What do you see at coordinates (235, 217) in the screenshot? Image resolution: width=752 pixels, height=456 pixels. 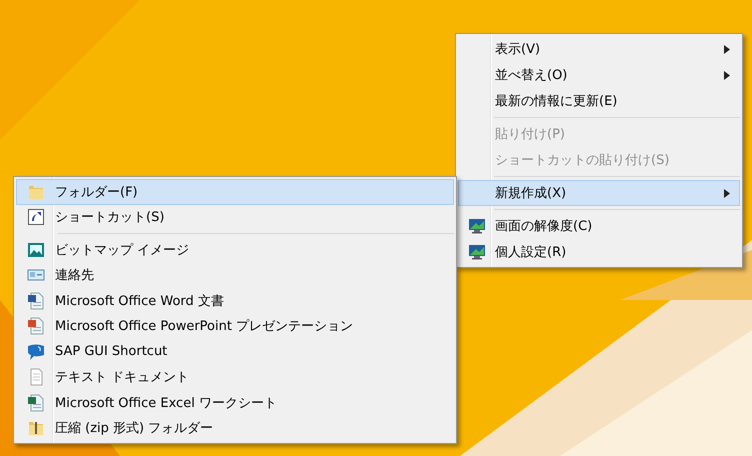 I see `menu-item: ショートカット(S)` at bounding box center [235, 217].